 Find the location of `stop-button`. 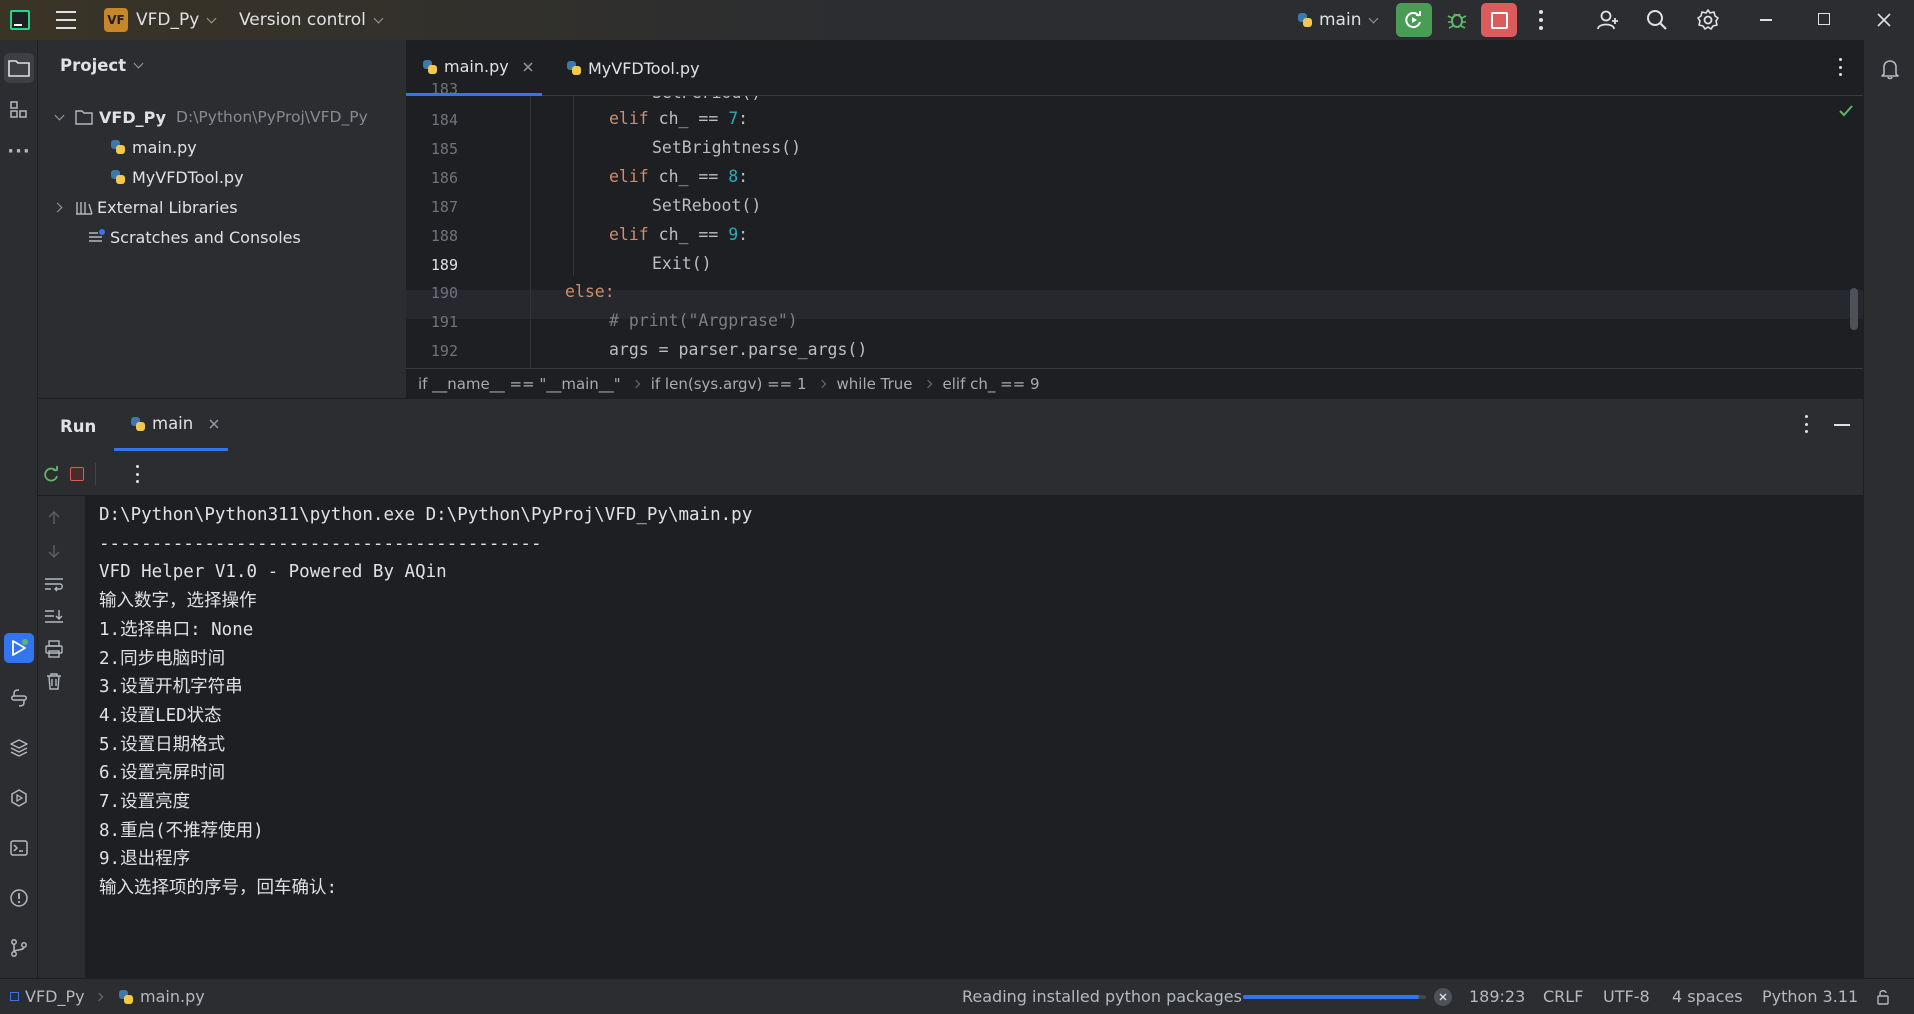

stop-button is located at coordinates (1499, 20).